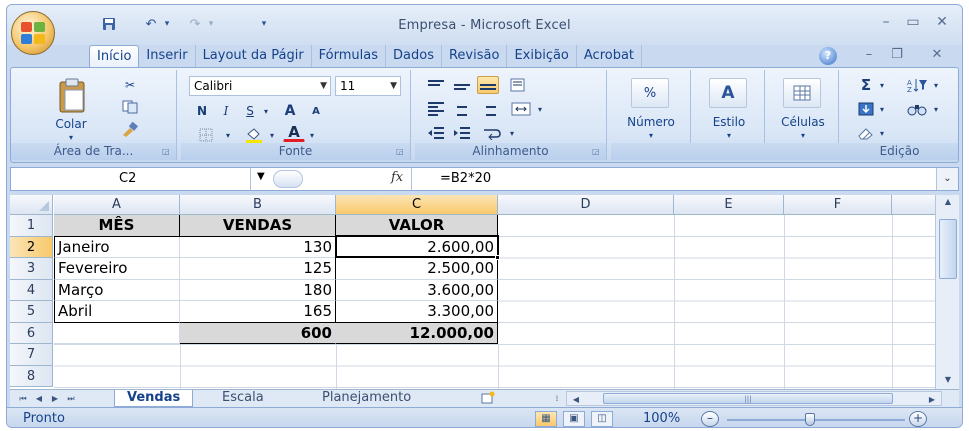 The width and height of the screenshot is (969, 431). I want to click on underline-dropdown-icon: ▾, so click(266, 111).